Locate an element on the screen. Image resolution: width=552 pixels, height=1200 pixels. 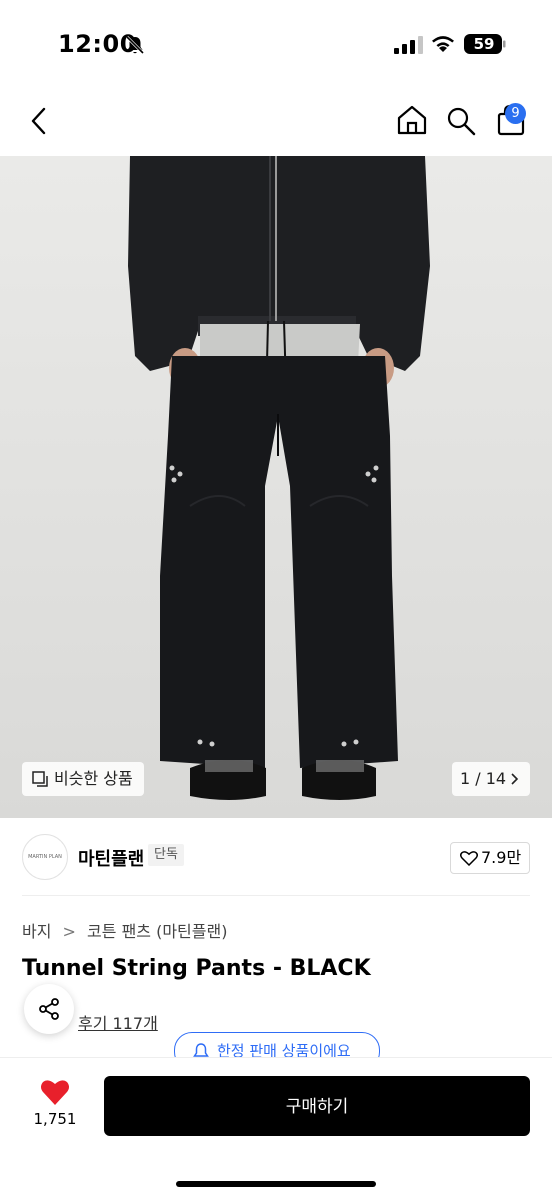
breadcrumb: 바지 > 코튼 팬츠 (마틴플랜) is located at coordinates (124, 930).